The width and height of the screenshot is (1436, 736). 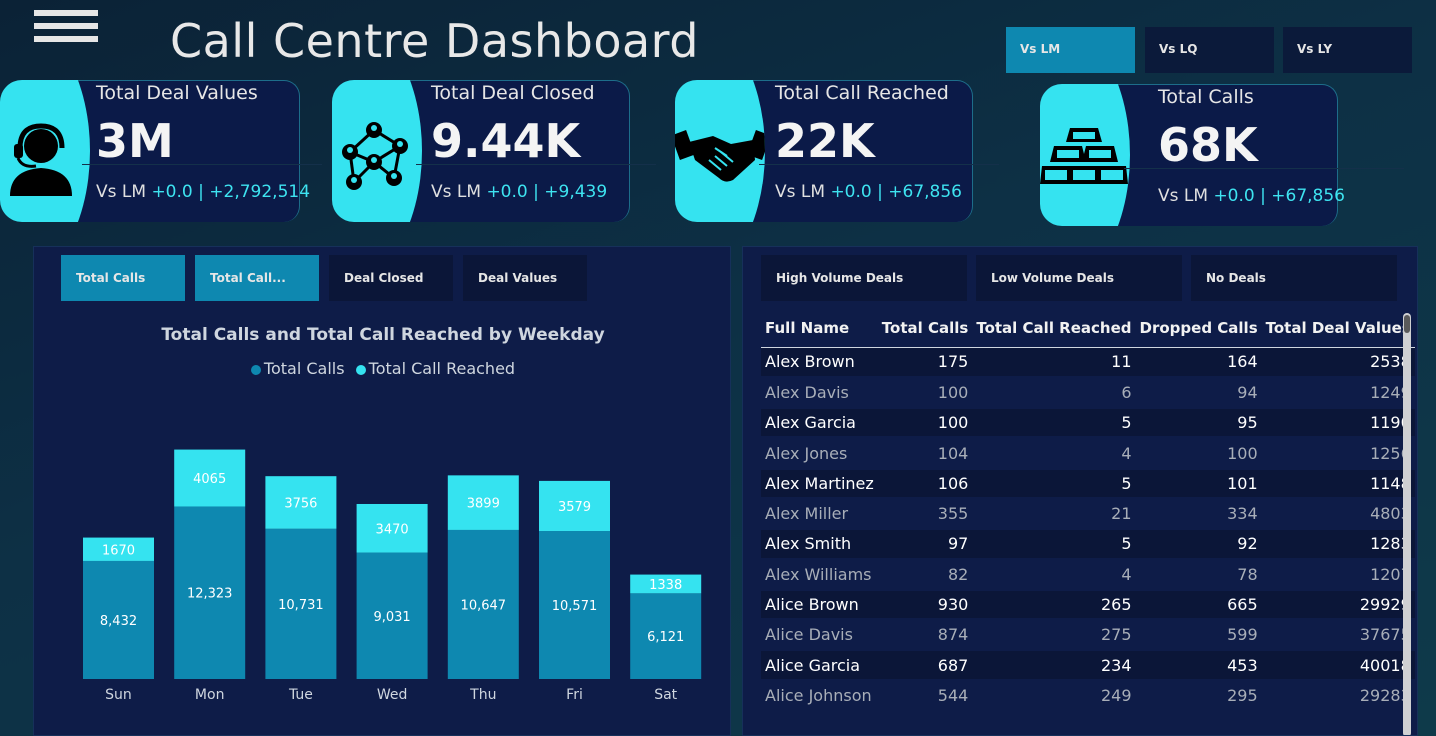 I want to click on x-axis-tick-label: Sat, so click(x=665, y=695).